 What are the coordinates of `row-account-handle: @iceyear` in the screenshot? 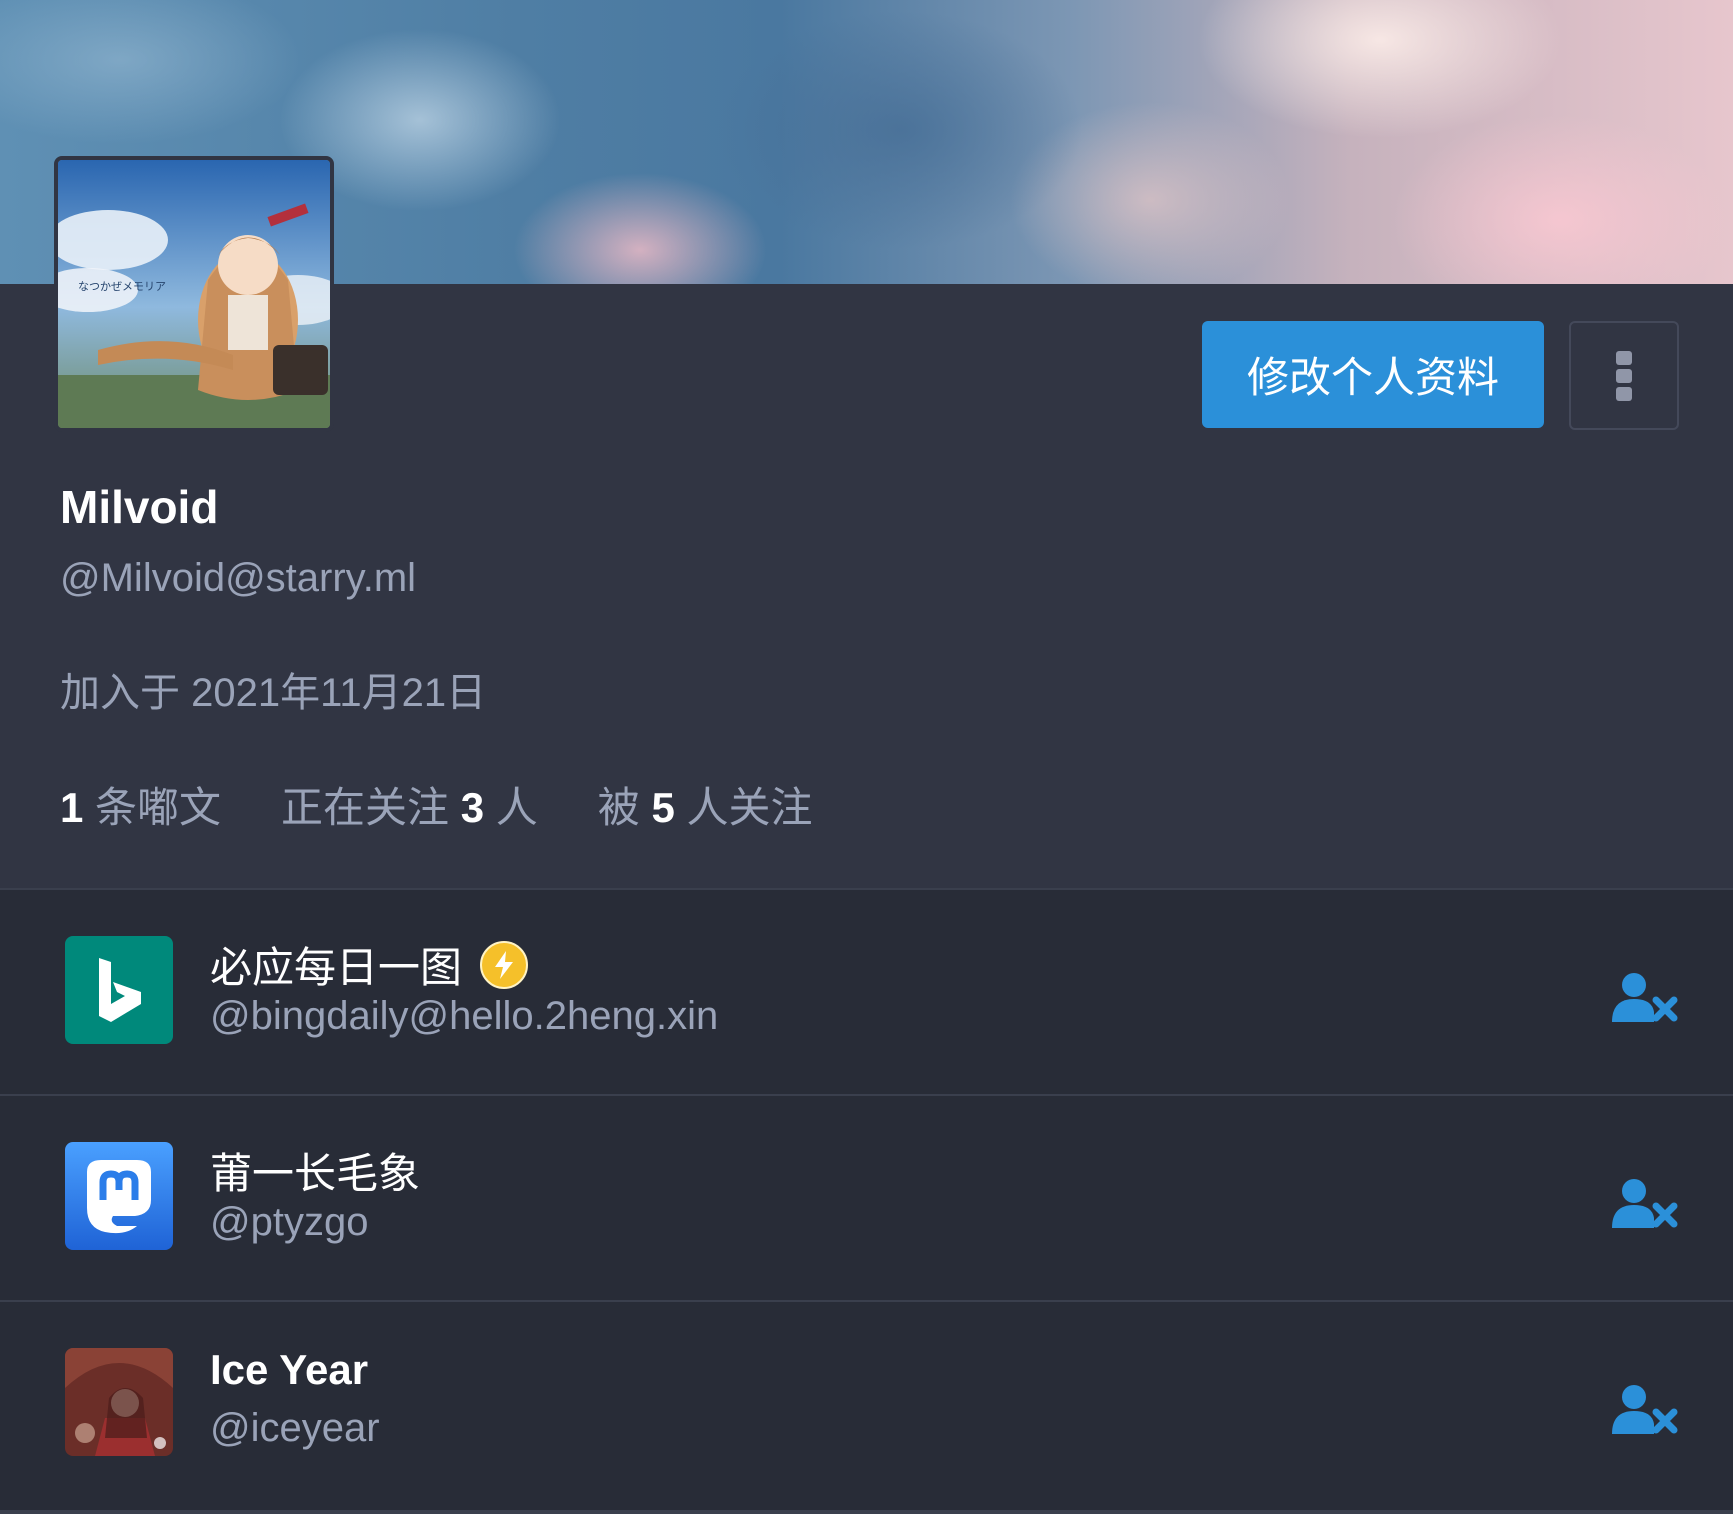 It's located at (295, 1428).